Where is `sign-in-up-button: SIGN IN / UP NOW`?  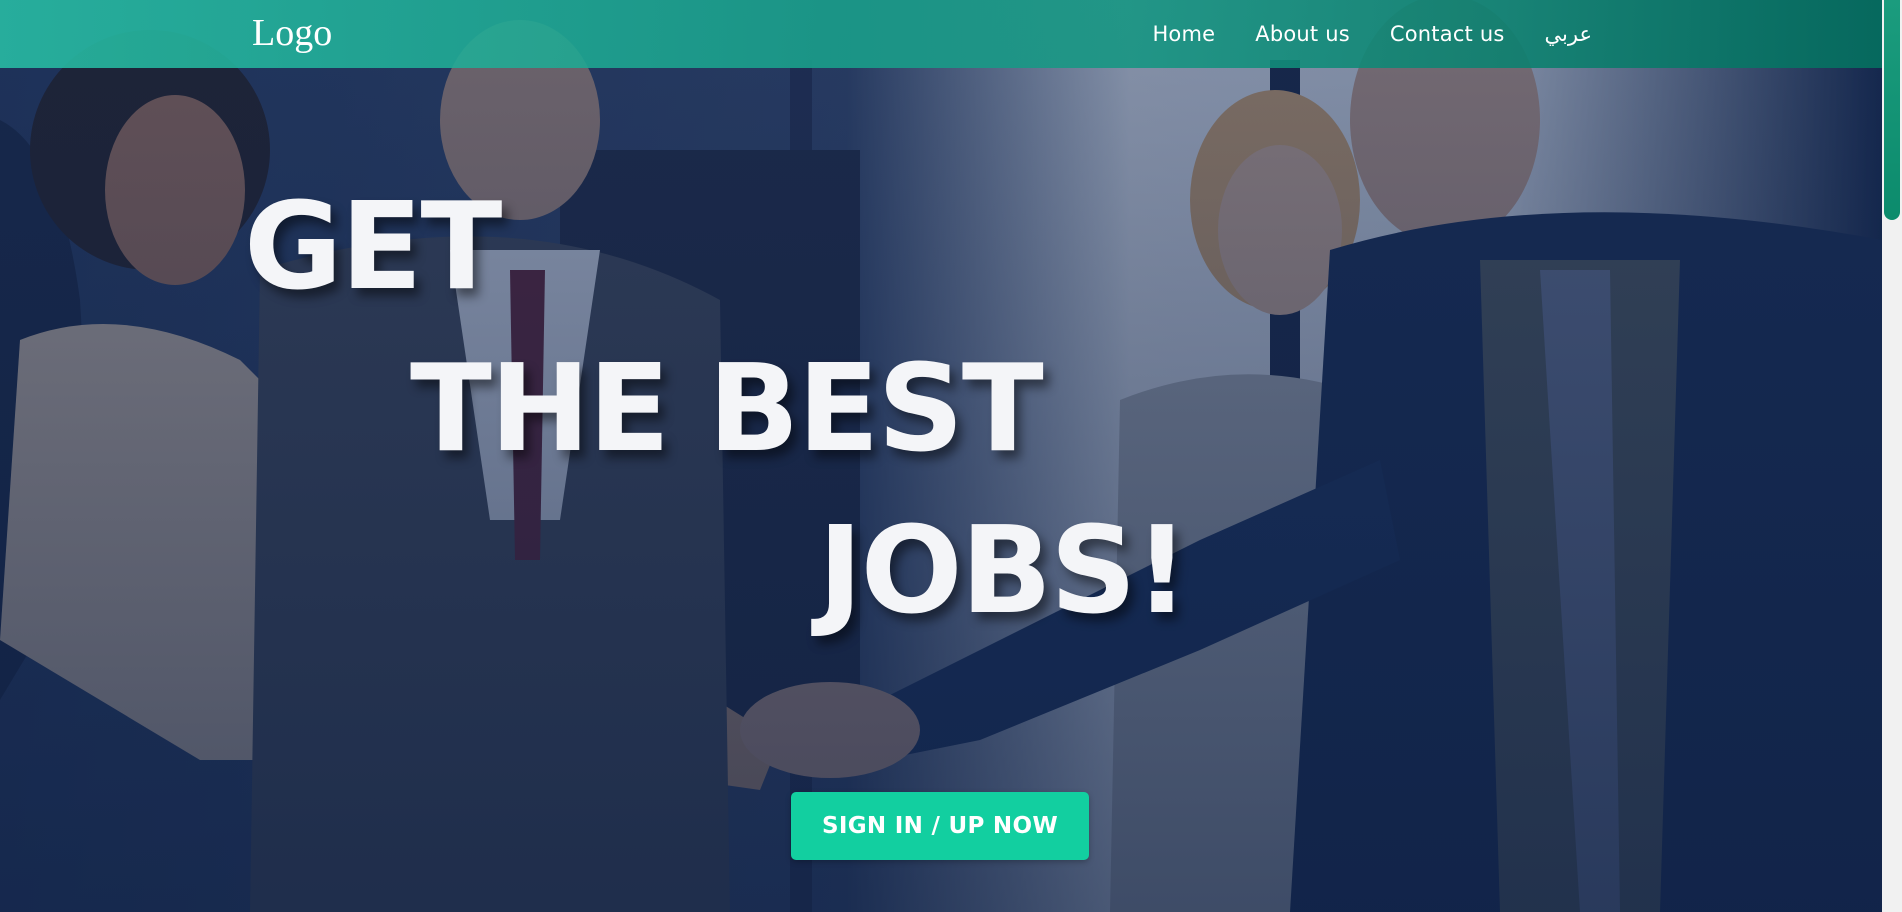 sign-in-up-button: SIGN IN / UP NOW is located at coordinates (940, 826).